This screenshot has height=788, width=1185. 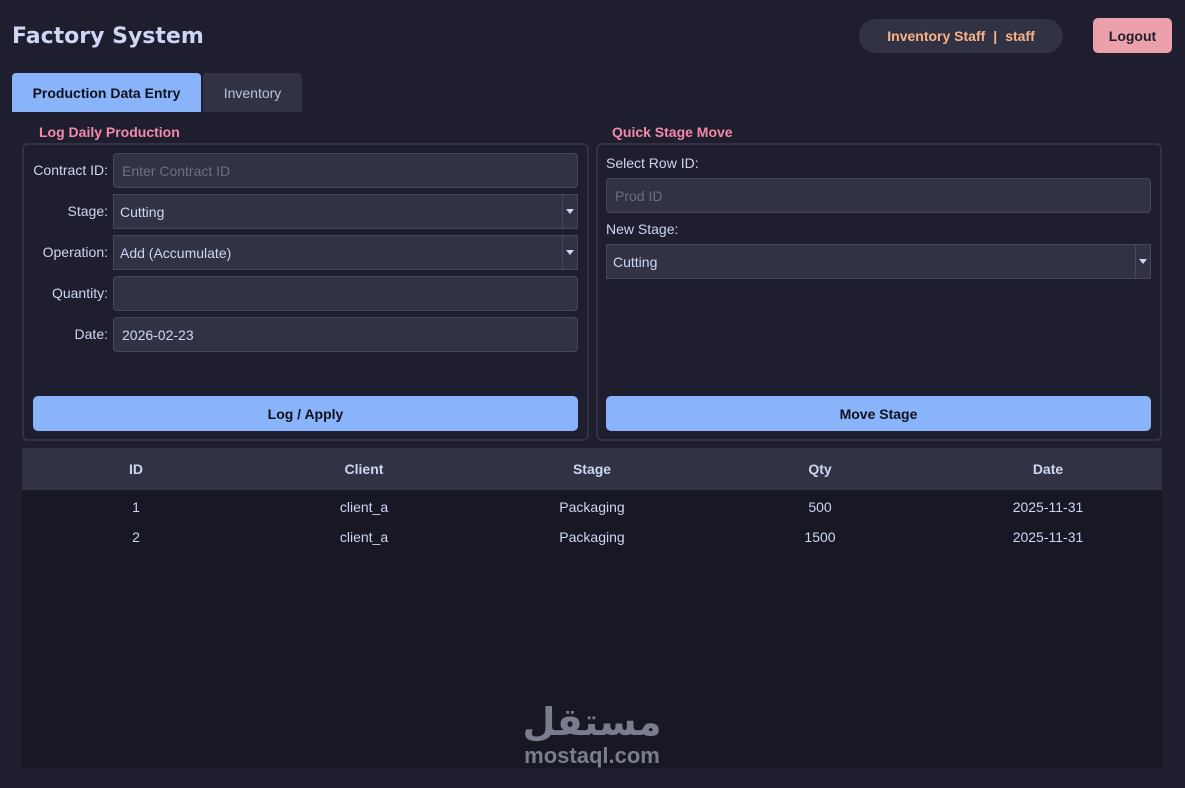 I want to click on date-input: 2026-02-23, so click(x=345, y=334).